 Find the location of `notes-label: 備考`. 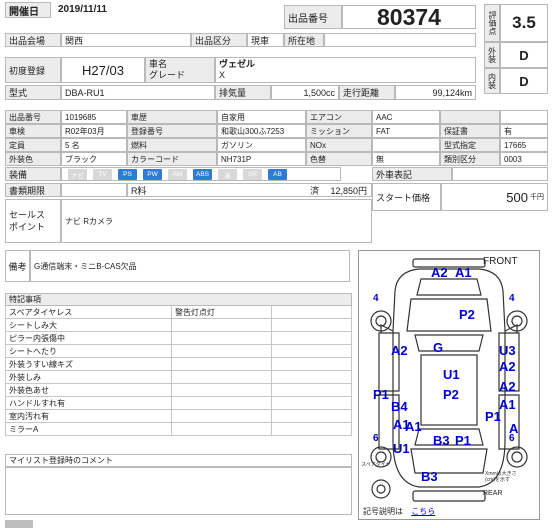

notes-label: 備考 is located at coordinates (17, 266).